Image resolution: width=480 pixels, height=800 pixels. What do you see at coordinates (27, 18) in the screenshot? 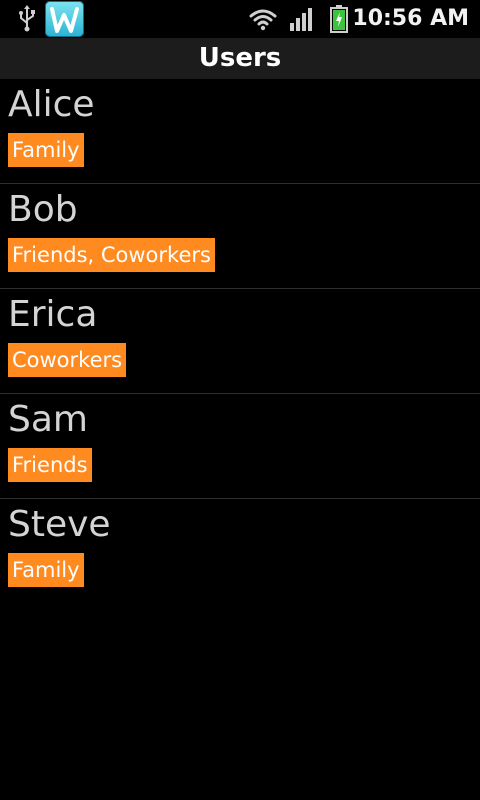
I see `usb-icon` at bounding box center [27, 18].